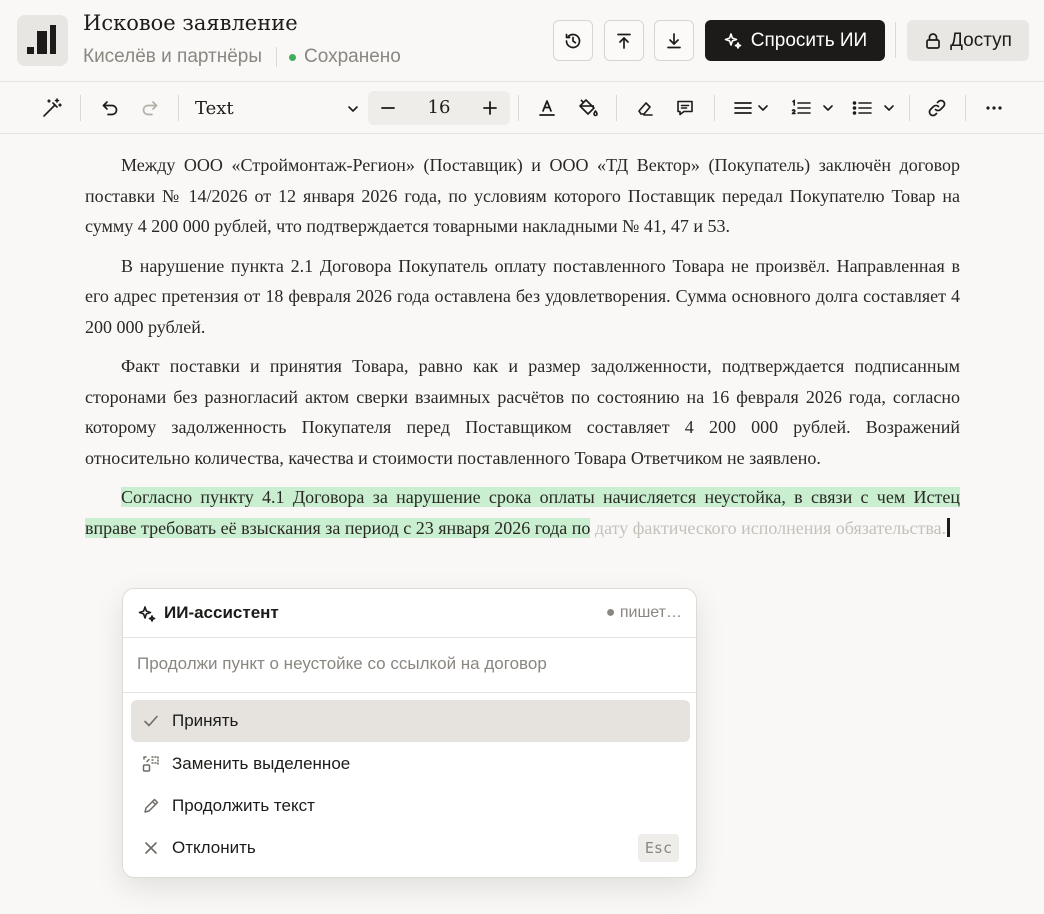  Describe the element at coordinates (522, 108) in the screenshot. I see `formatting-toolbar: Text 16` at that location.